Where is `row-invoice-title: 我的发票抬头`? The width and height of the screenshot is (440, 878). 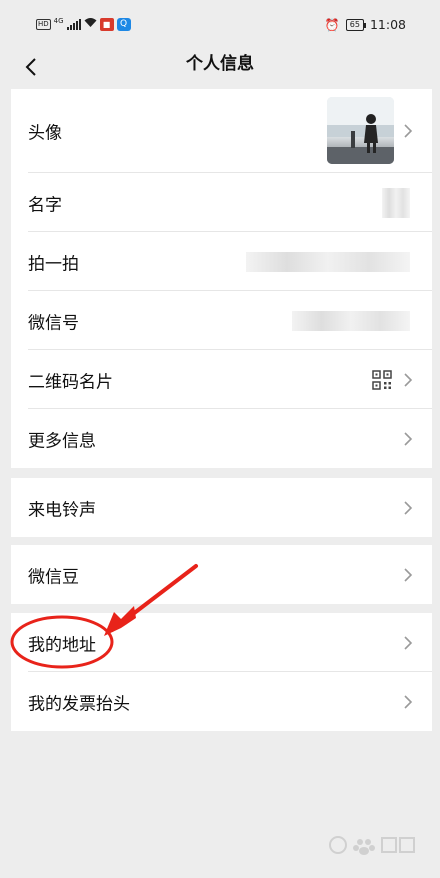
row-invoice-title: 我的发票抬头 is located at coordinates (221, 701).